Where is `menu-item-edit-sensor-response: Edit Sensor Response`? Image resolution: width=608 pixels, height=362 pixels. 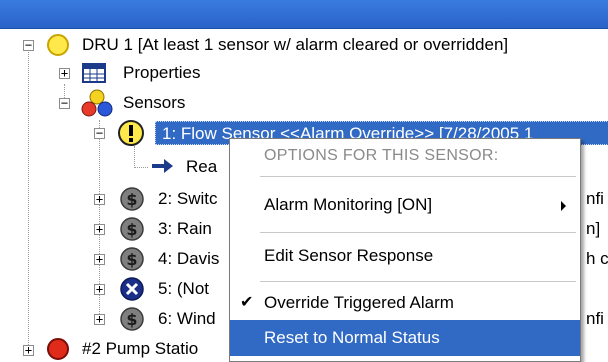
menu-item-edit-sensor-response: Edit Sensor Response is located at coordinates (405, 256).